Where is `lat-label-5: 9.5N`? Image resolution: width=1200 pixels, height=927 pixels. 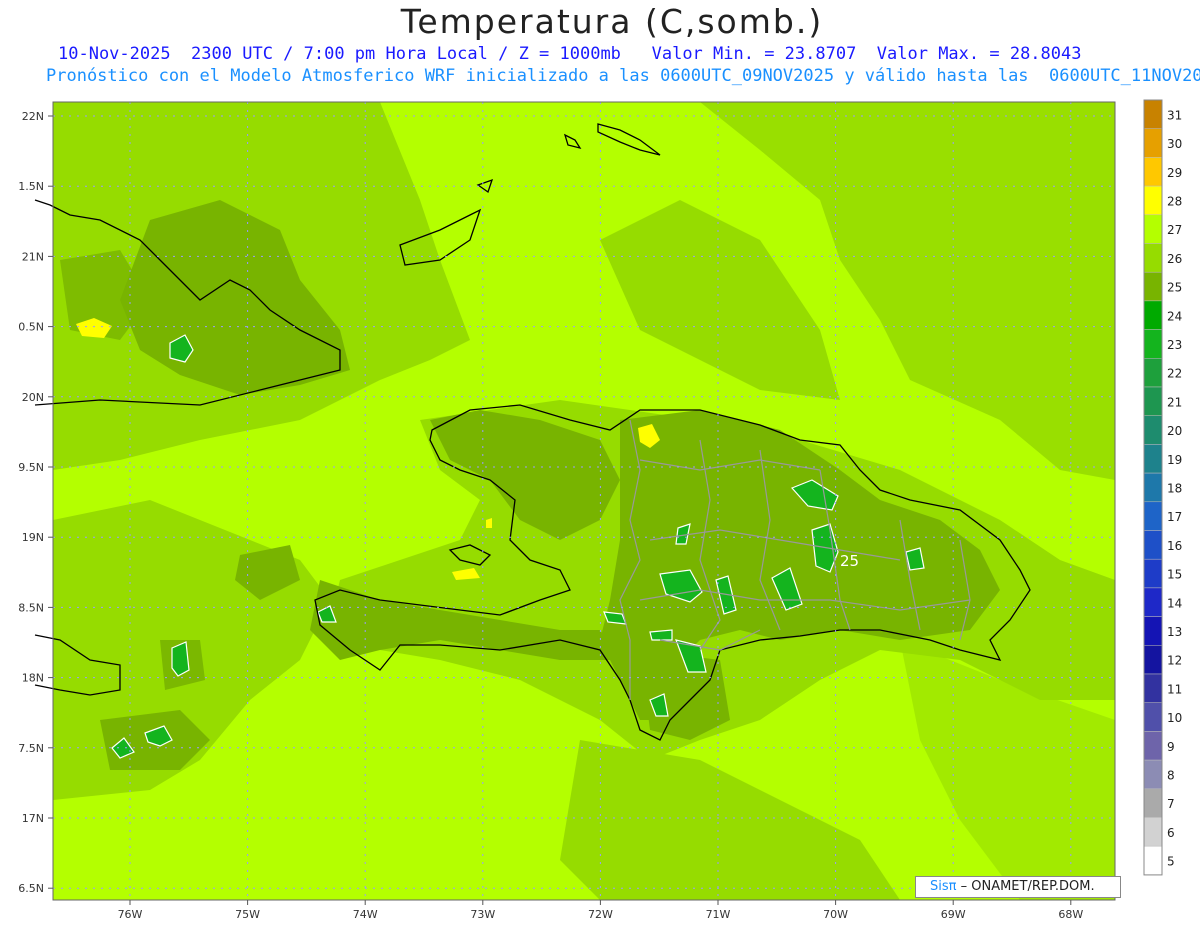 lat-label-5: 9.5N is located at coordinates (31, 467).